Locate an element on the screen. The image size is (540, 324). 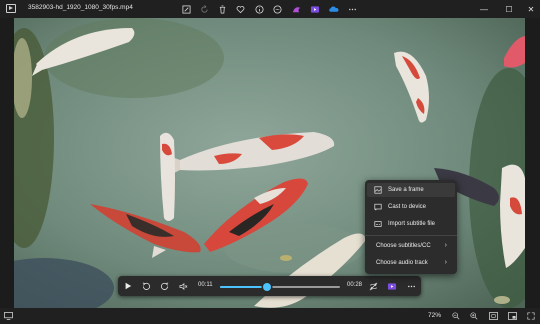
close-button: ✕ is located at coordinates (528, 9).